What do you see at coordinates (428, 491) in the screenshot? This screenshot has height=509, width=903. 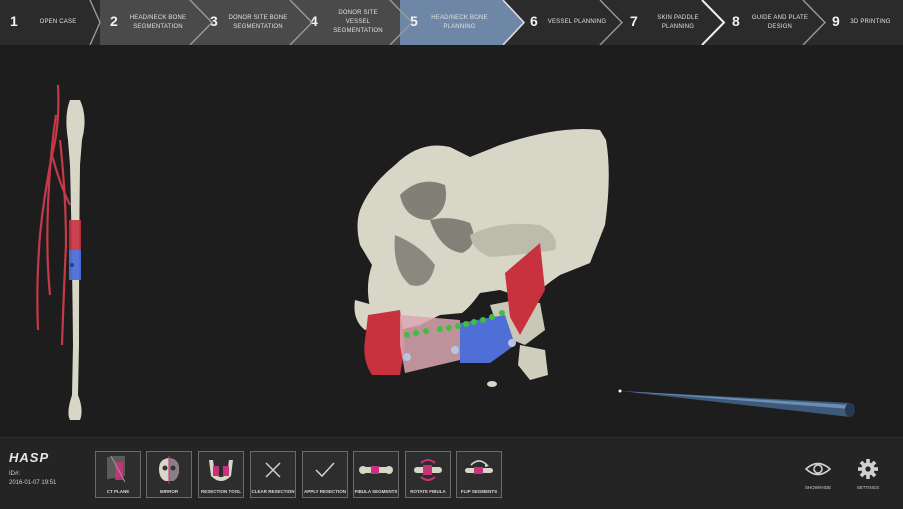 I see `tool-label: ROTATE FIBULA` at bounding box center [428, 491].